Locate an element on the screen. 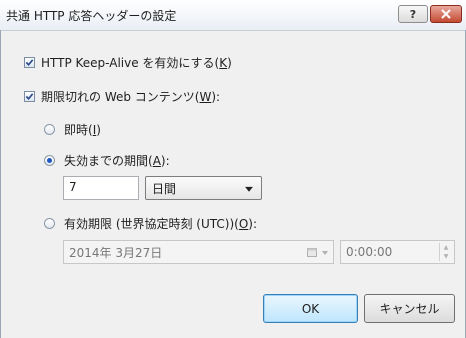 This screenshot has width=466, height=338. time-spinner: ▲ ▼ is located at coordinates (445, 252).